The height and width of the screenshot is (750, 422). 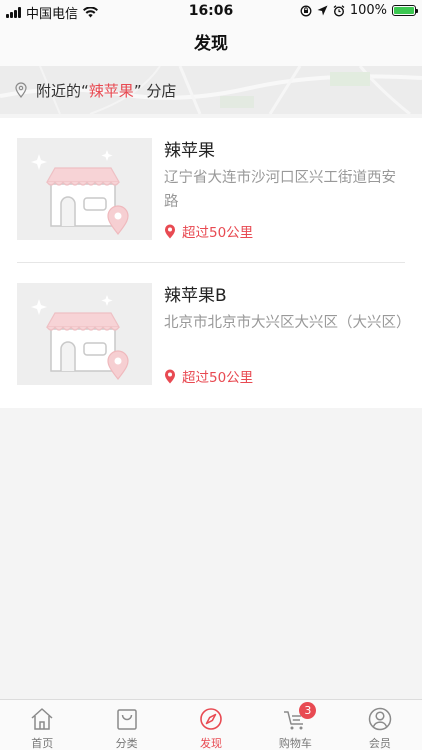 I want to click on brand-highlight: 辣苹果, so click(x=111, y=90).